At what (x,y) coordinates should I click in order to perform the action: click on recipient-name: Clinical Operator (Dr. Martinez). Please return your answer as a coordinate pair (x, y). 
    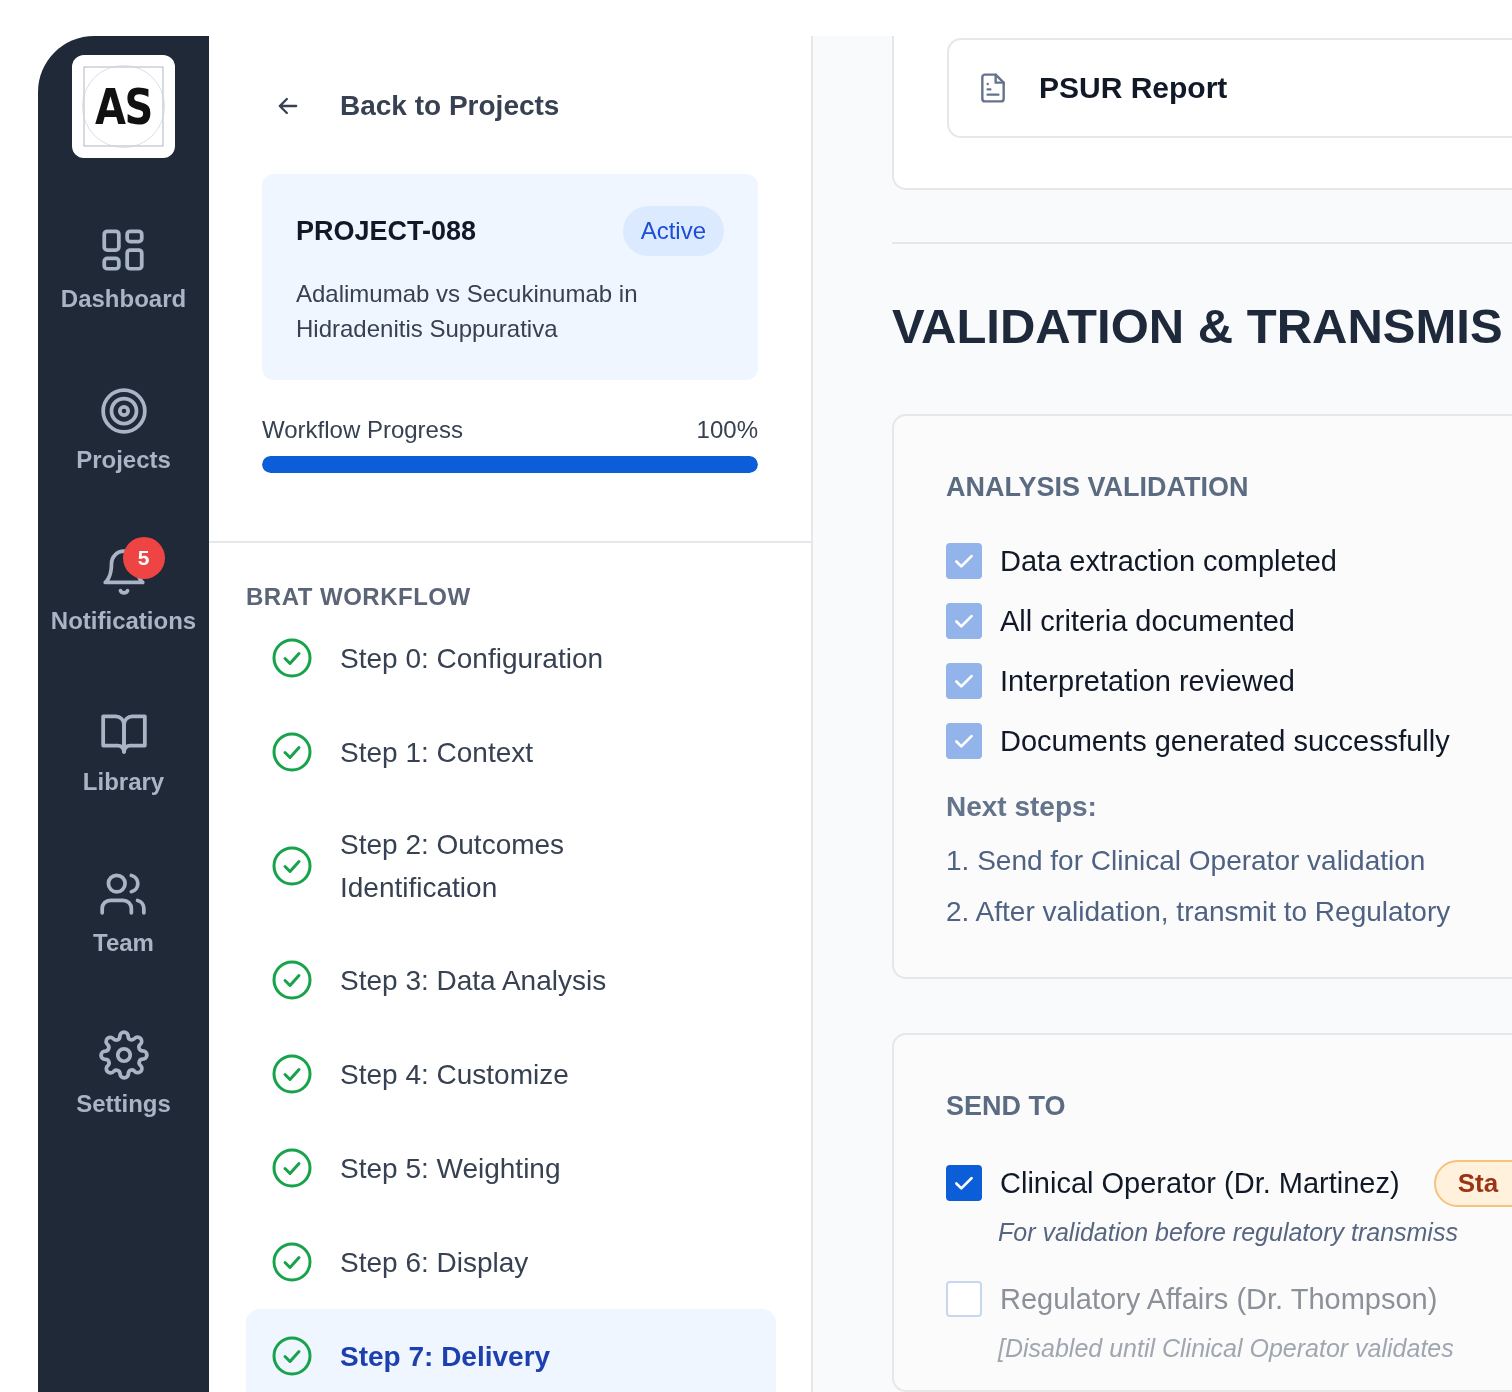
    Looking at the image, I should click on (1200, 1183).